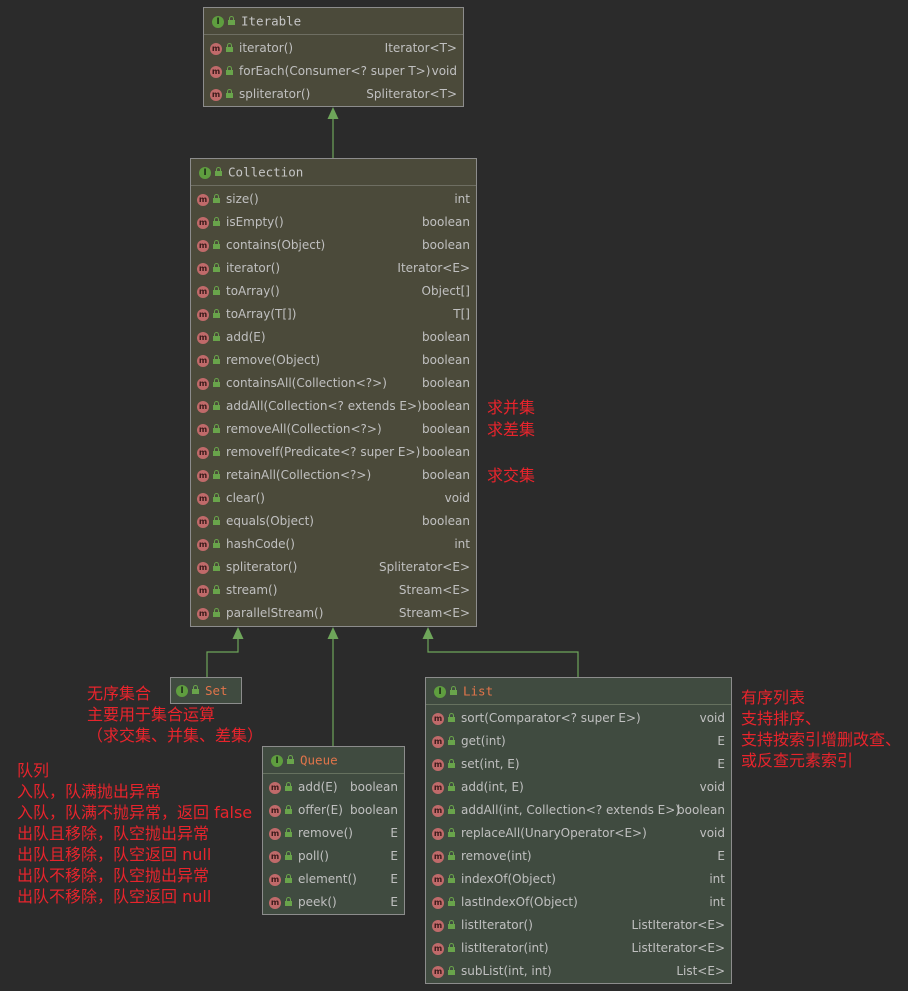  I want to click on method-row: m remove() E, so click(333, 833).